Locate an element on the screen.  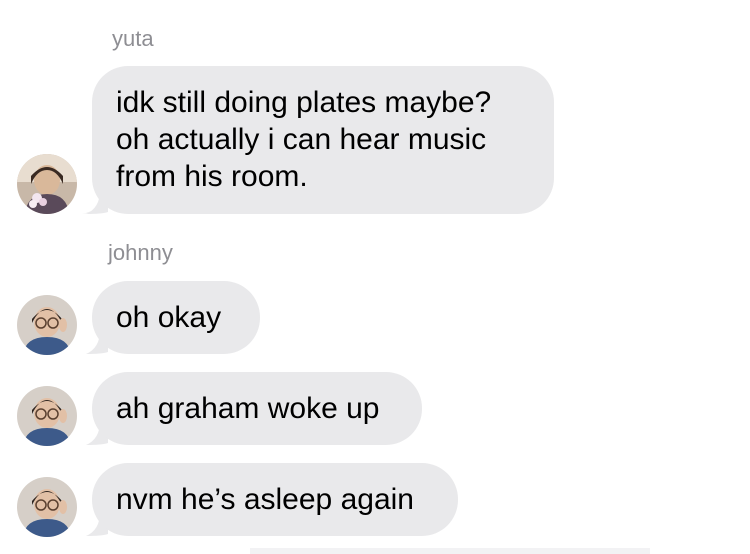
message-line: ah graham woke up is located at coordinates (248, 408).